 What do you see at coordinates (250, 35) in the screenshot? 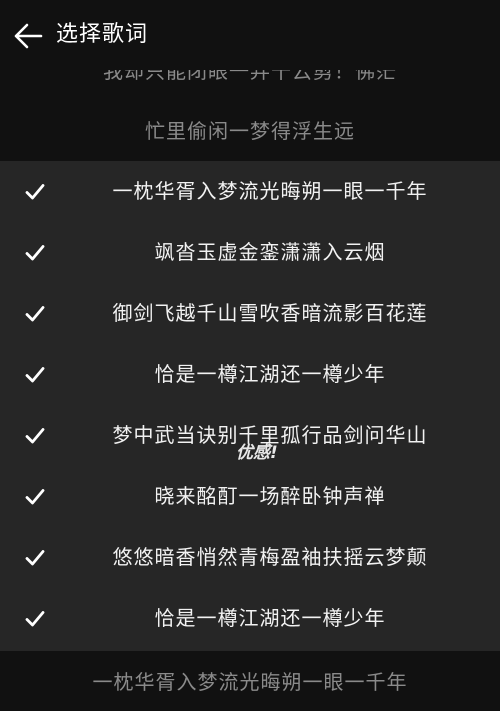
I see `header-bar: 选择歌词` at bounding box center [250, 35].